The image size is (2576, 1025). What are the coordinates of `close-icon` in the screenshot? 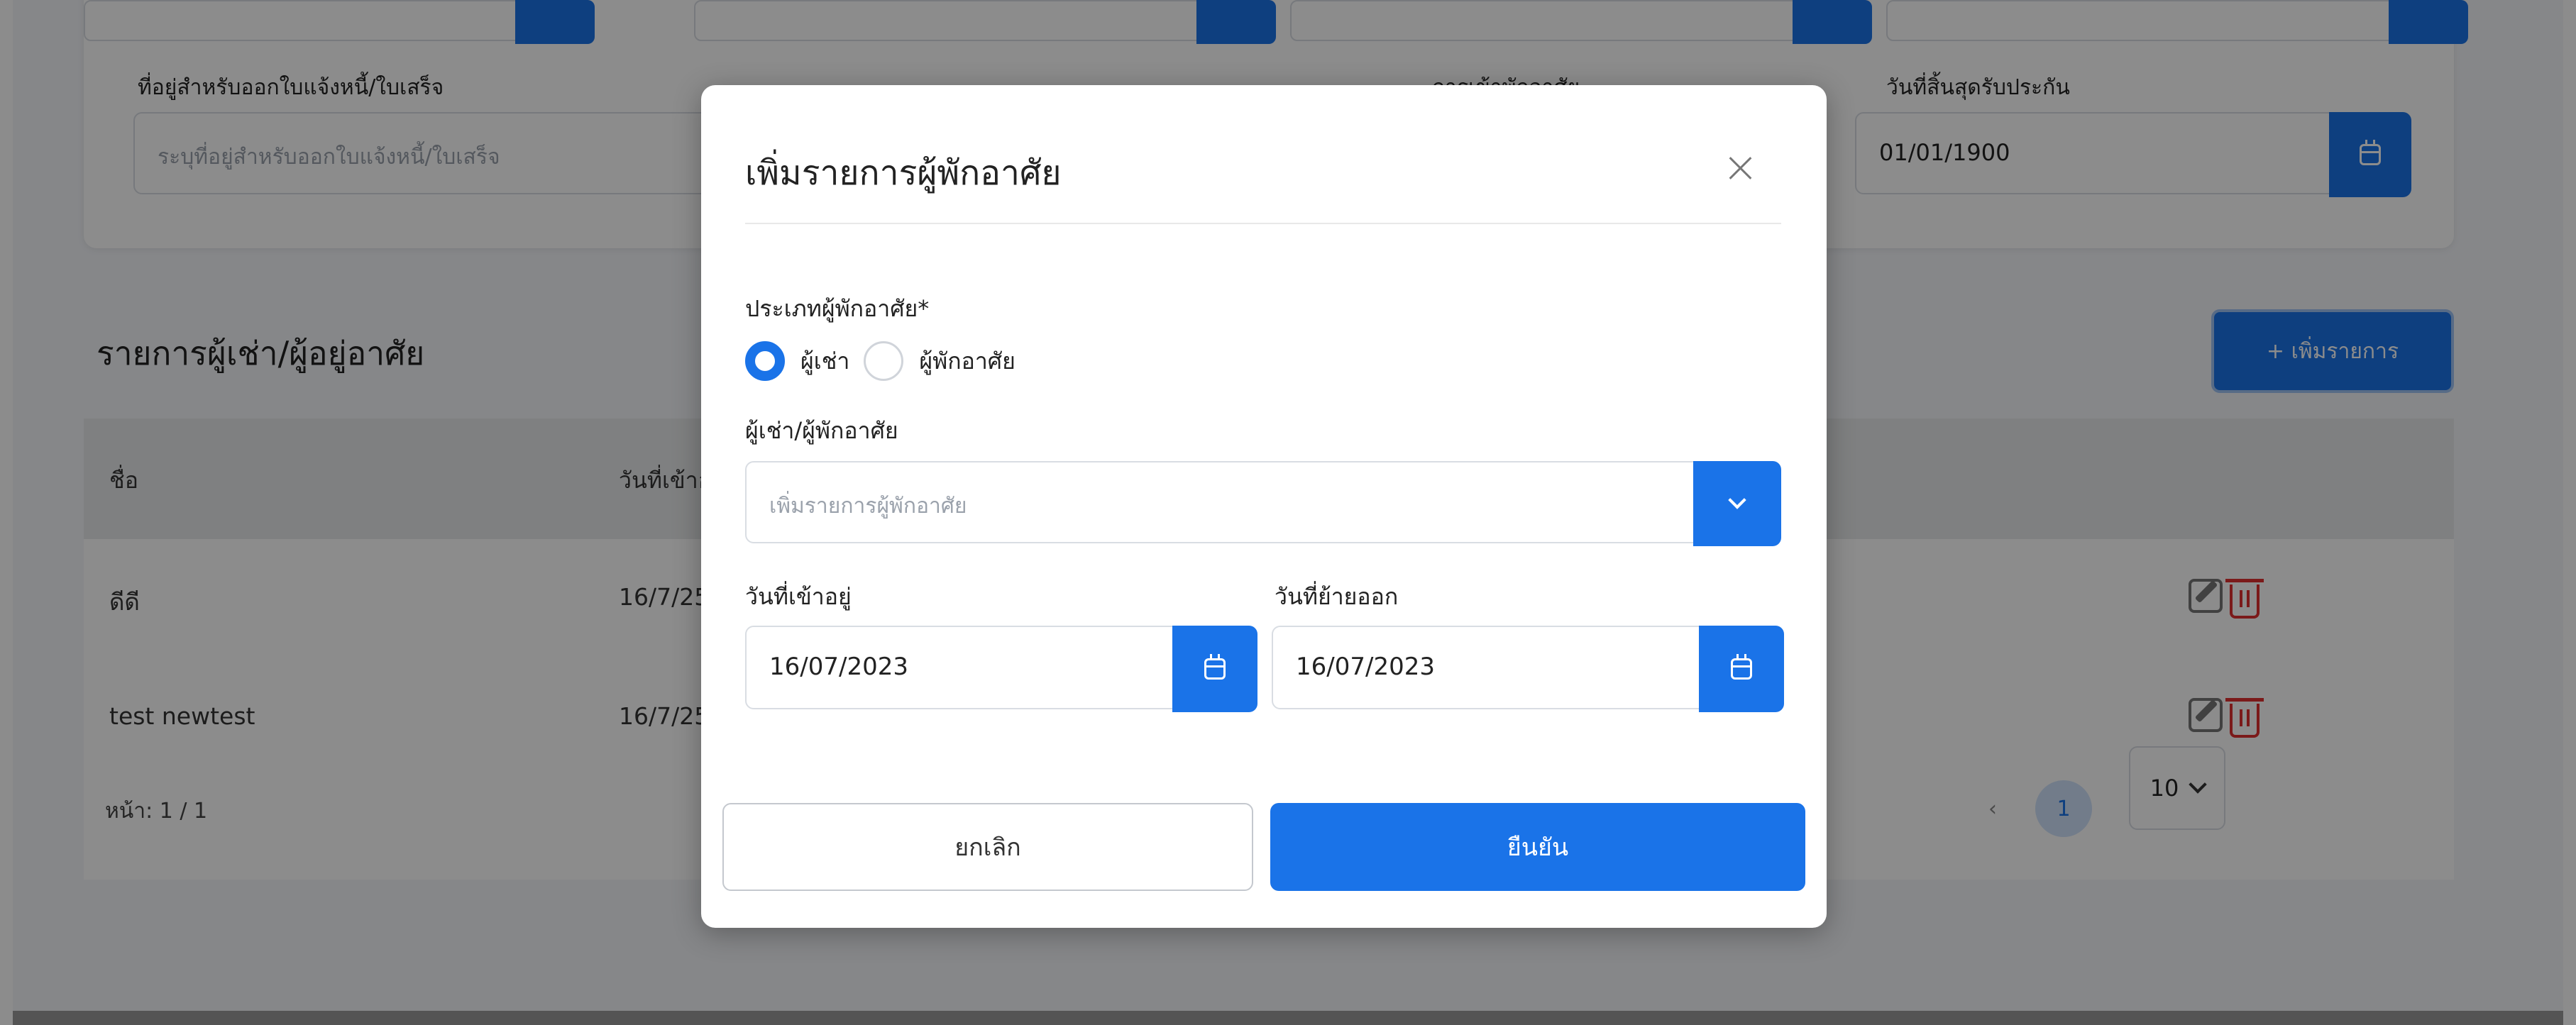 It's located at (1740, 168).